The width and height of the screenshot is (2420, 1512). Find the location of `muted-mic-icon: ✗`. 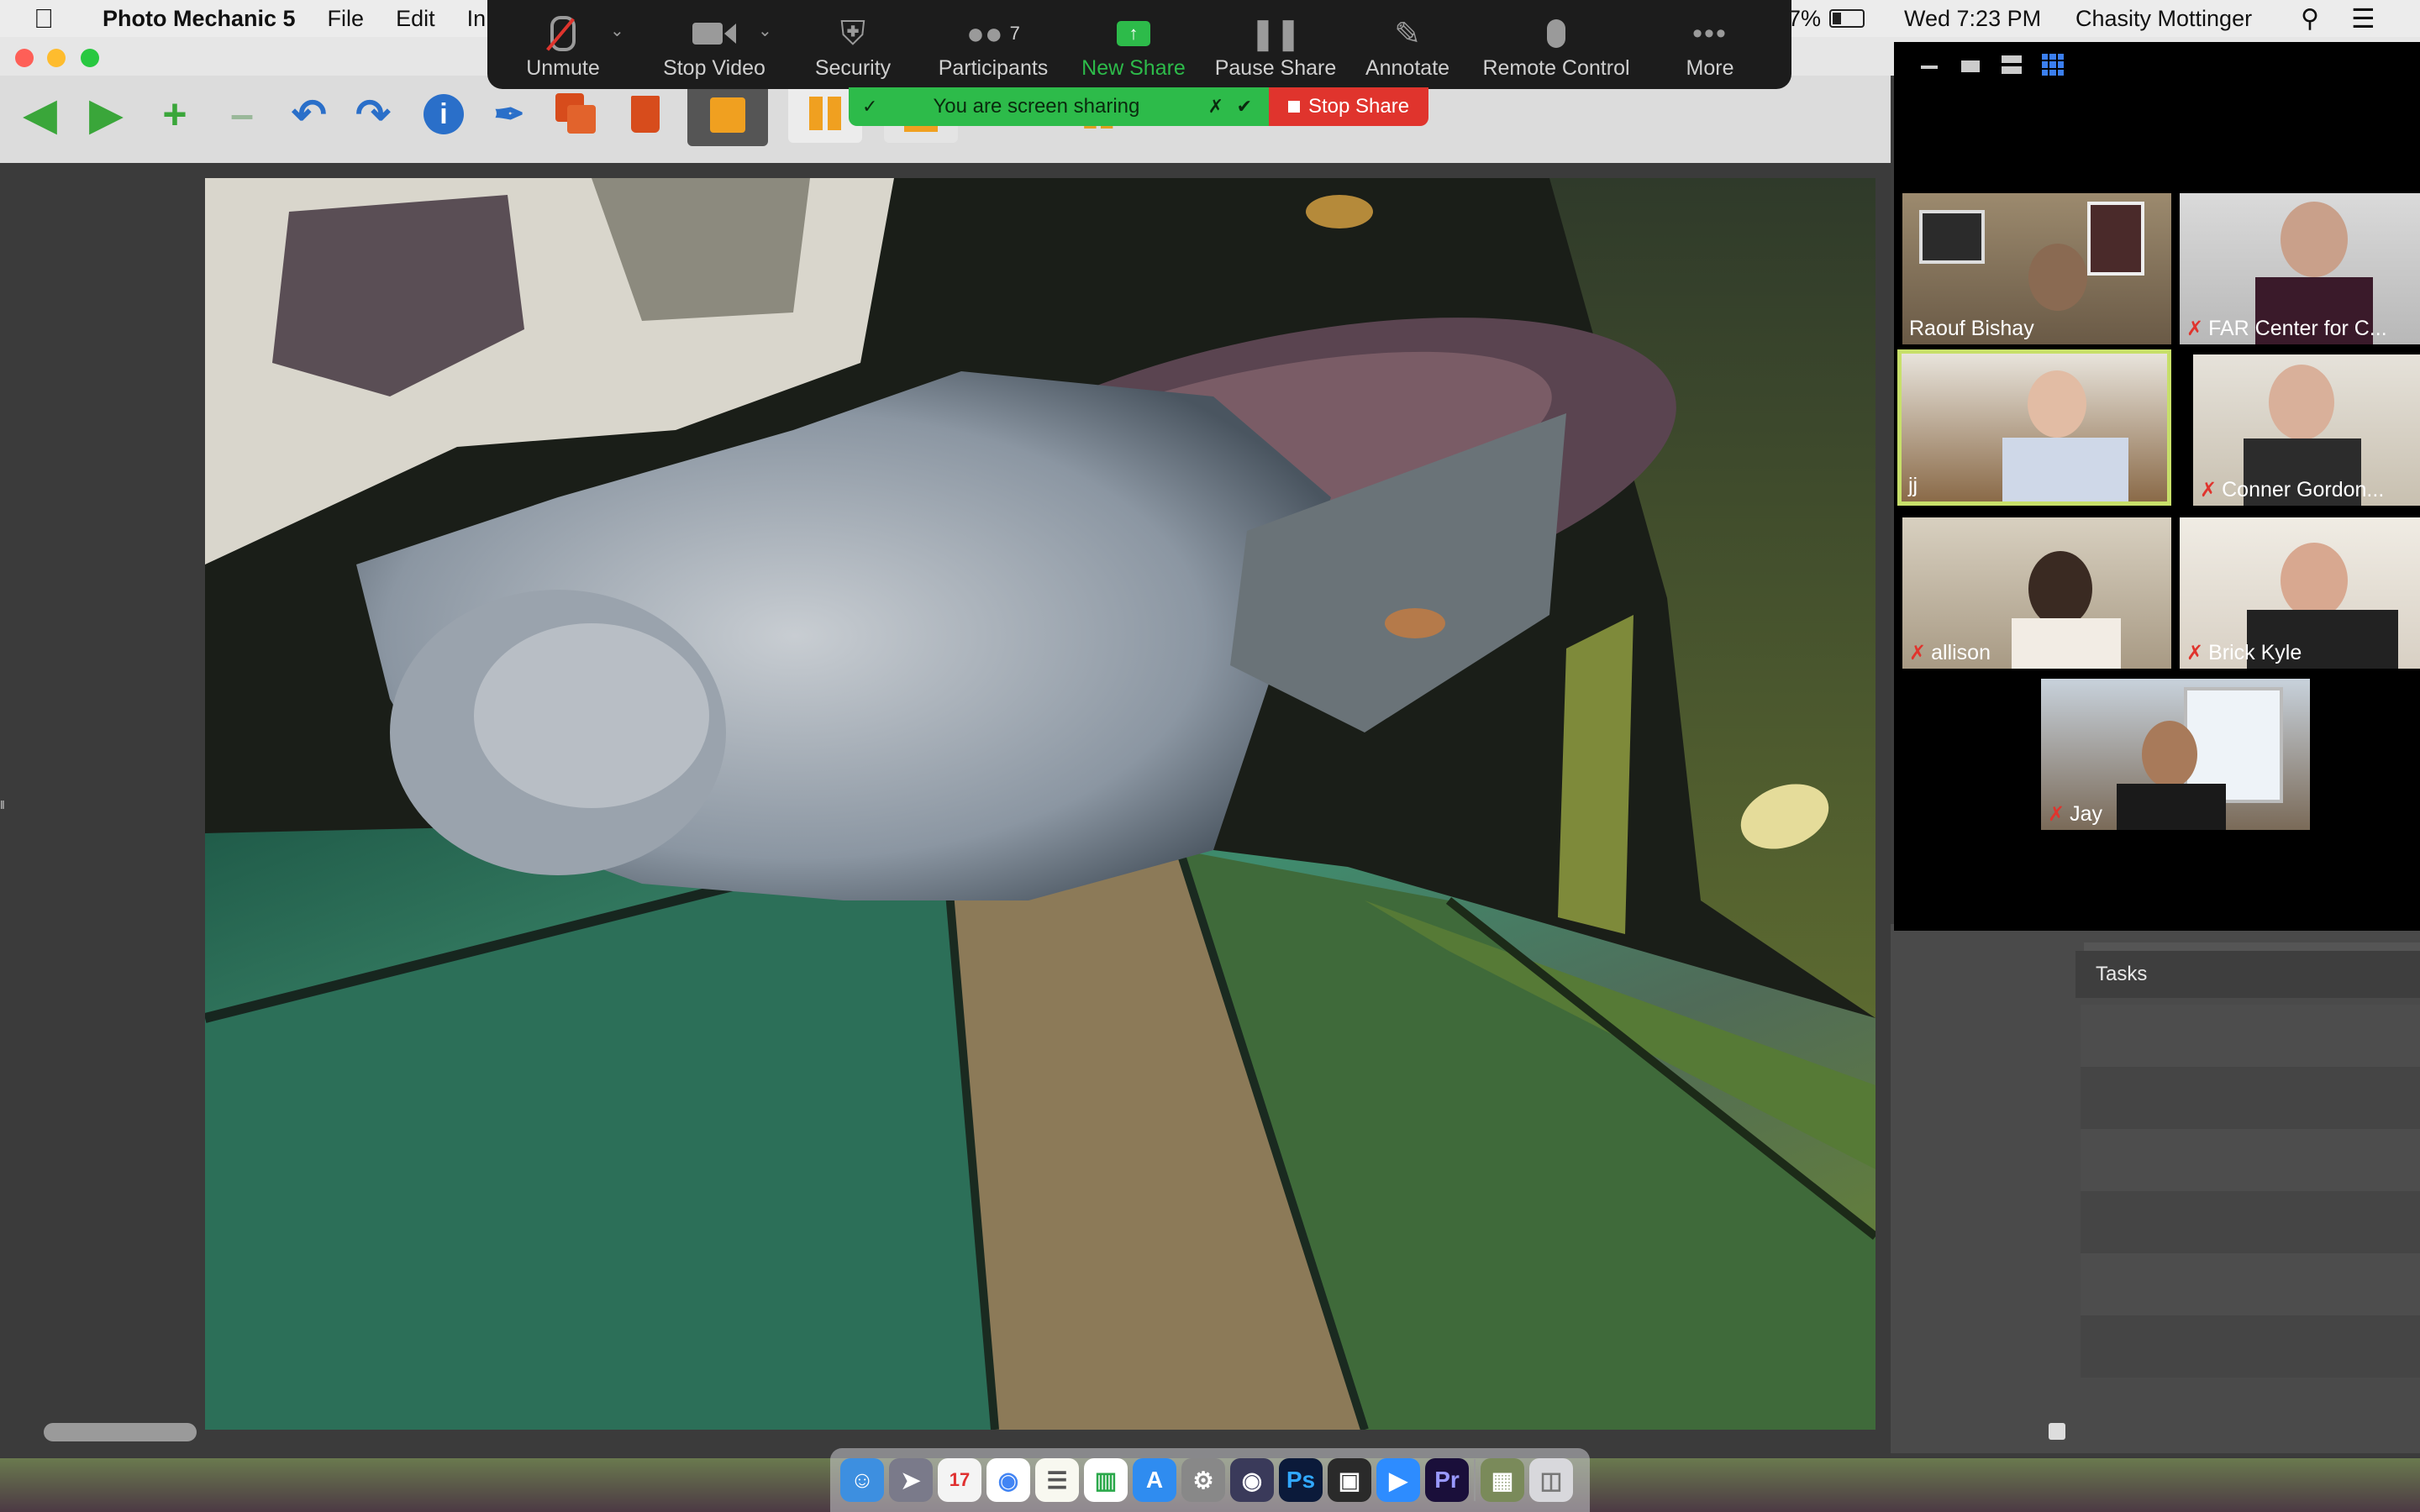

muted-mic-icon: ✗ is located at coordinates (2195, 653).